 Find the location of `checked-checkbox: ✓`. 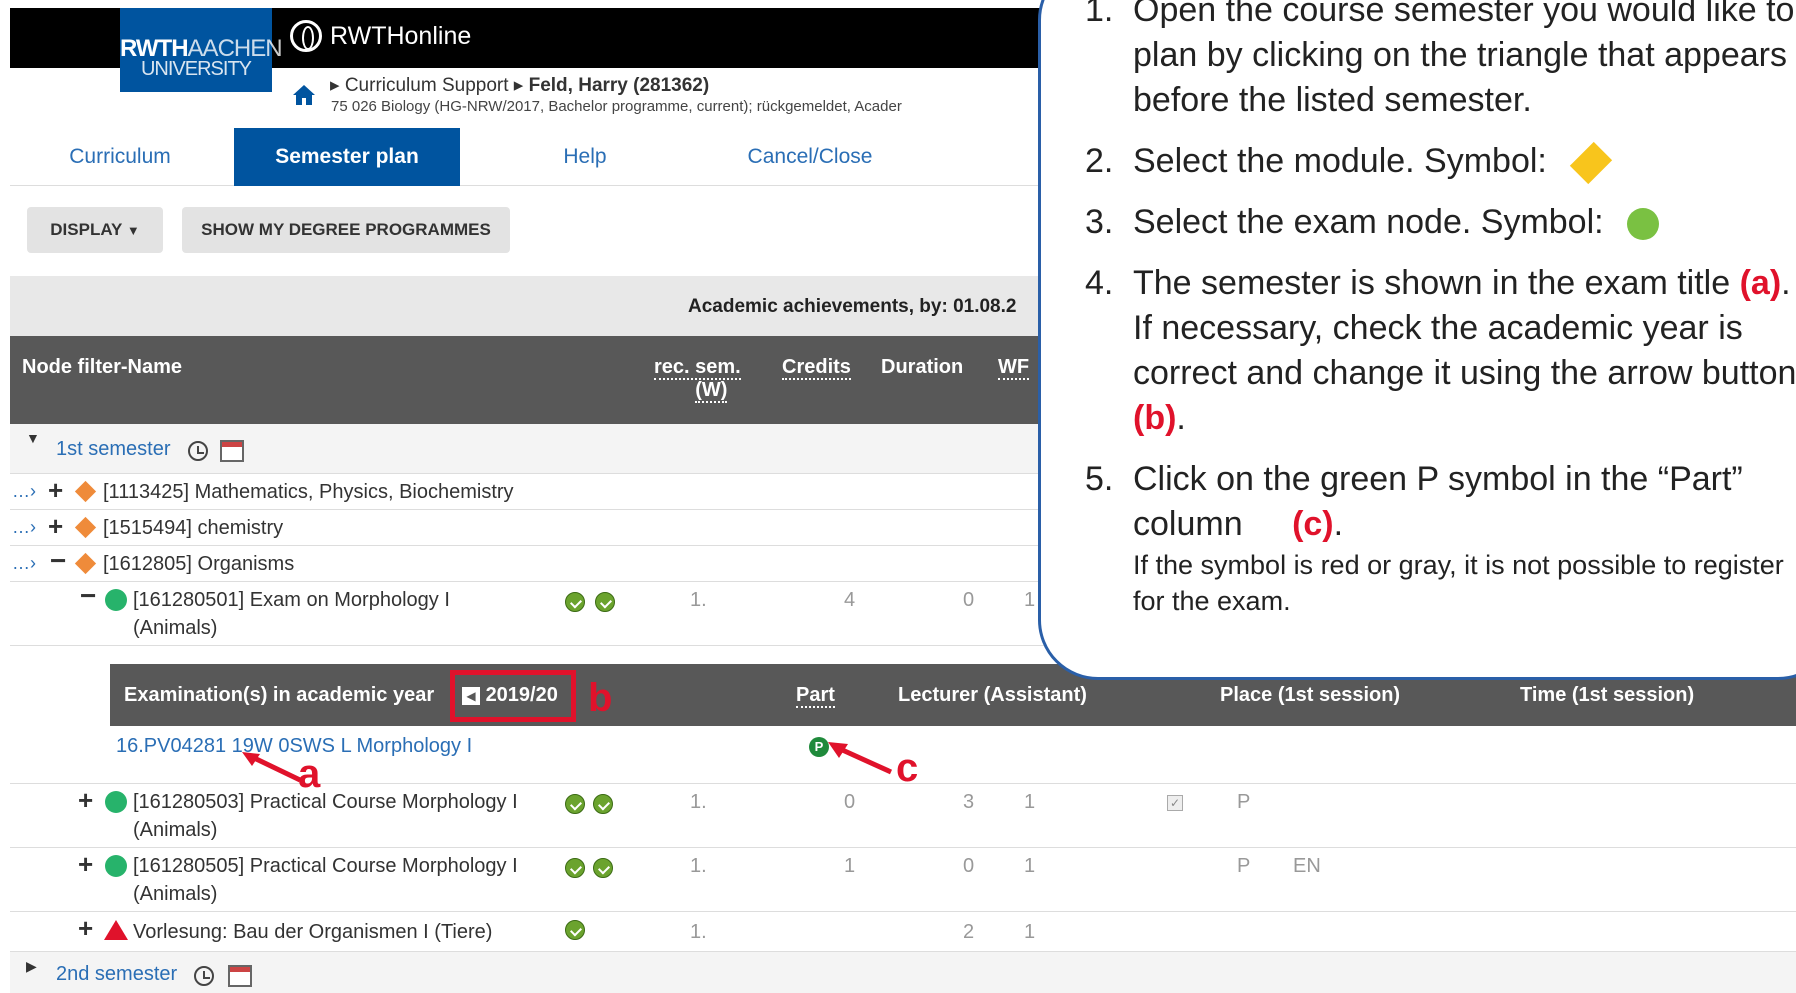

checked-checkbox: ✓ is located at coordinates (1175, 803).